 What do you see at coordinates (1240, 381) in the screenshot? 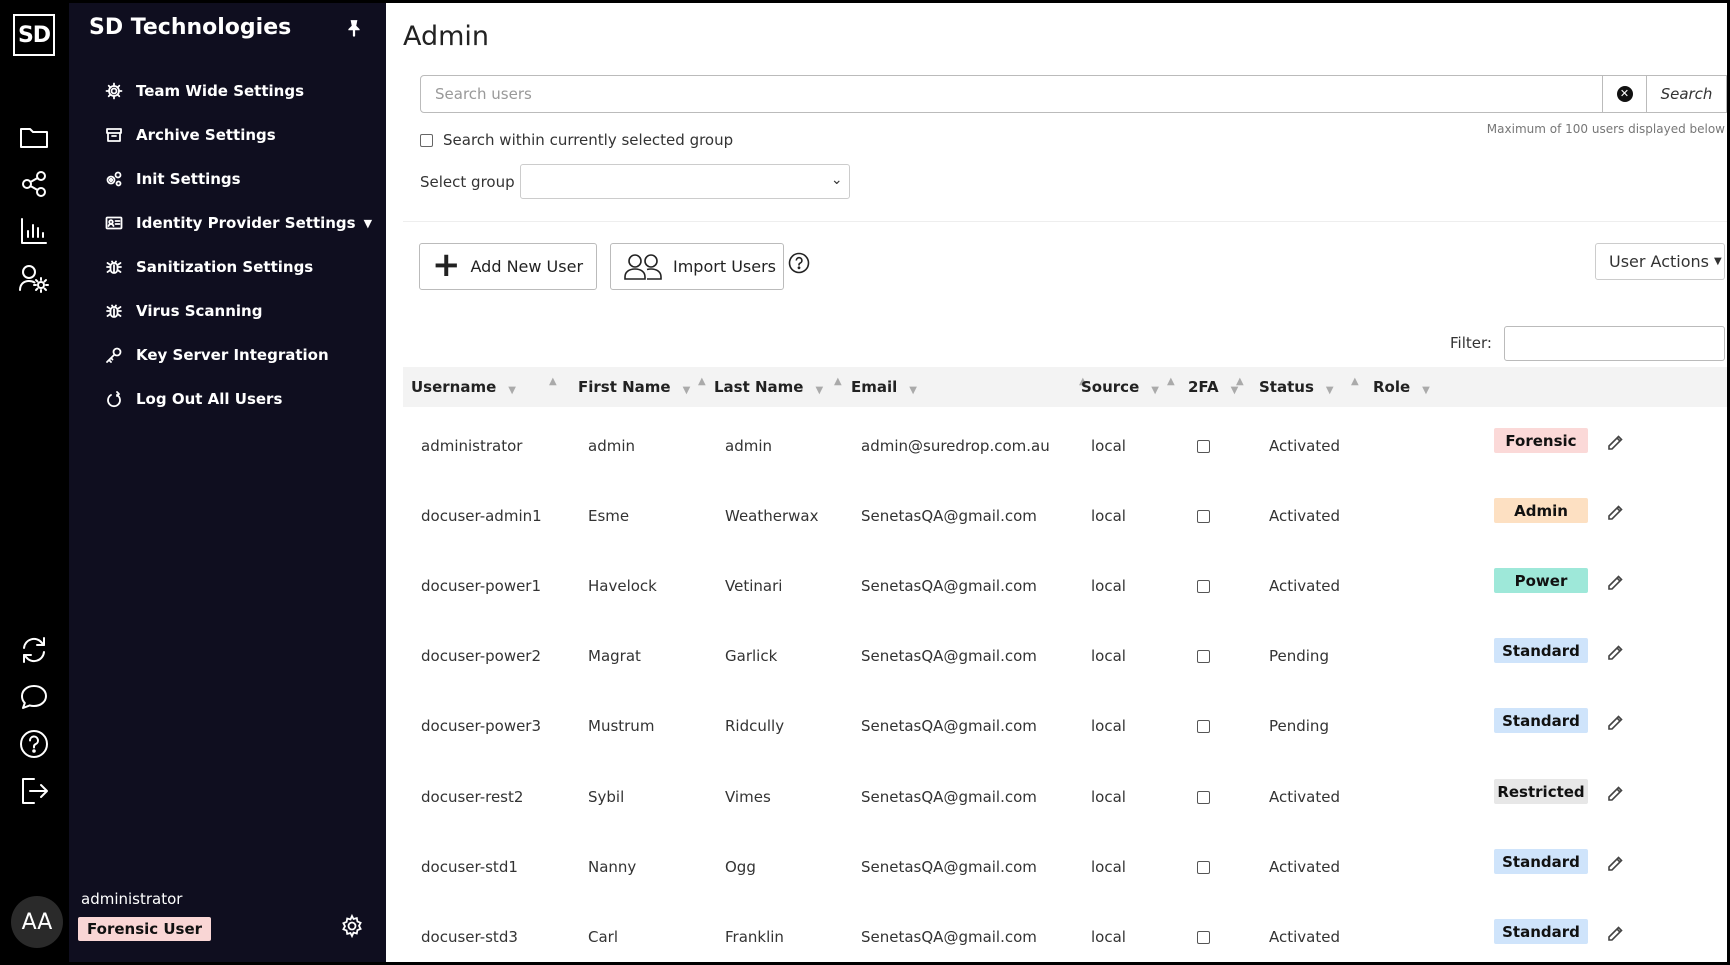
I see `sort-asc-icon: ▲` at bounding box center [1240, 381].